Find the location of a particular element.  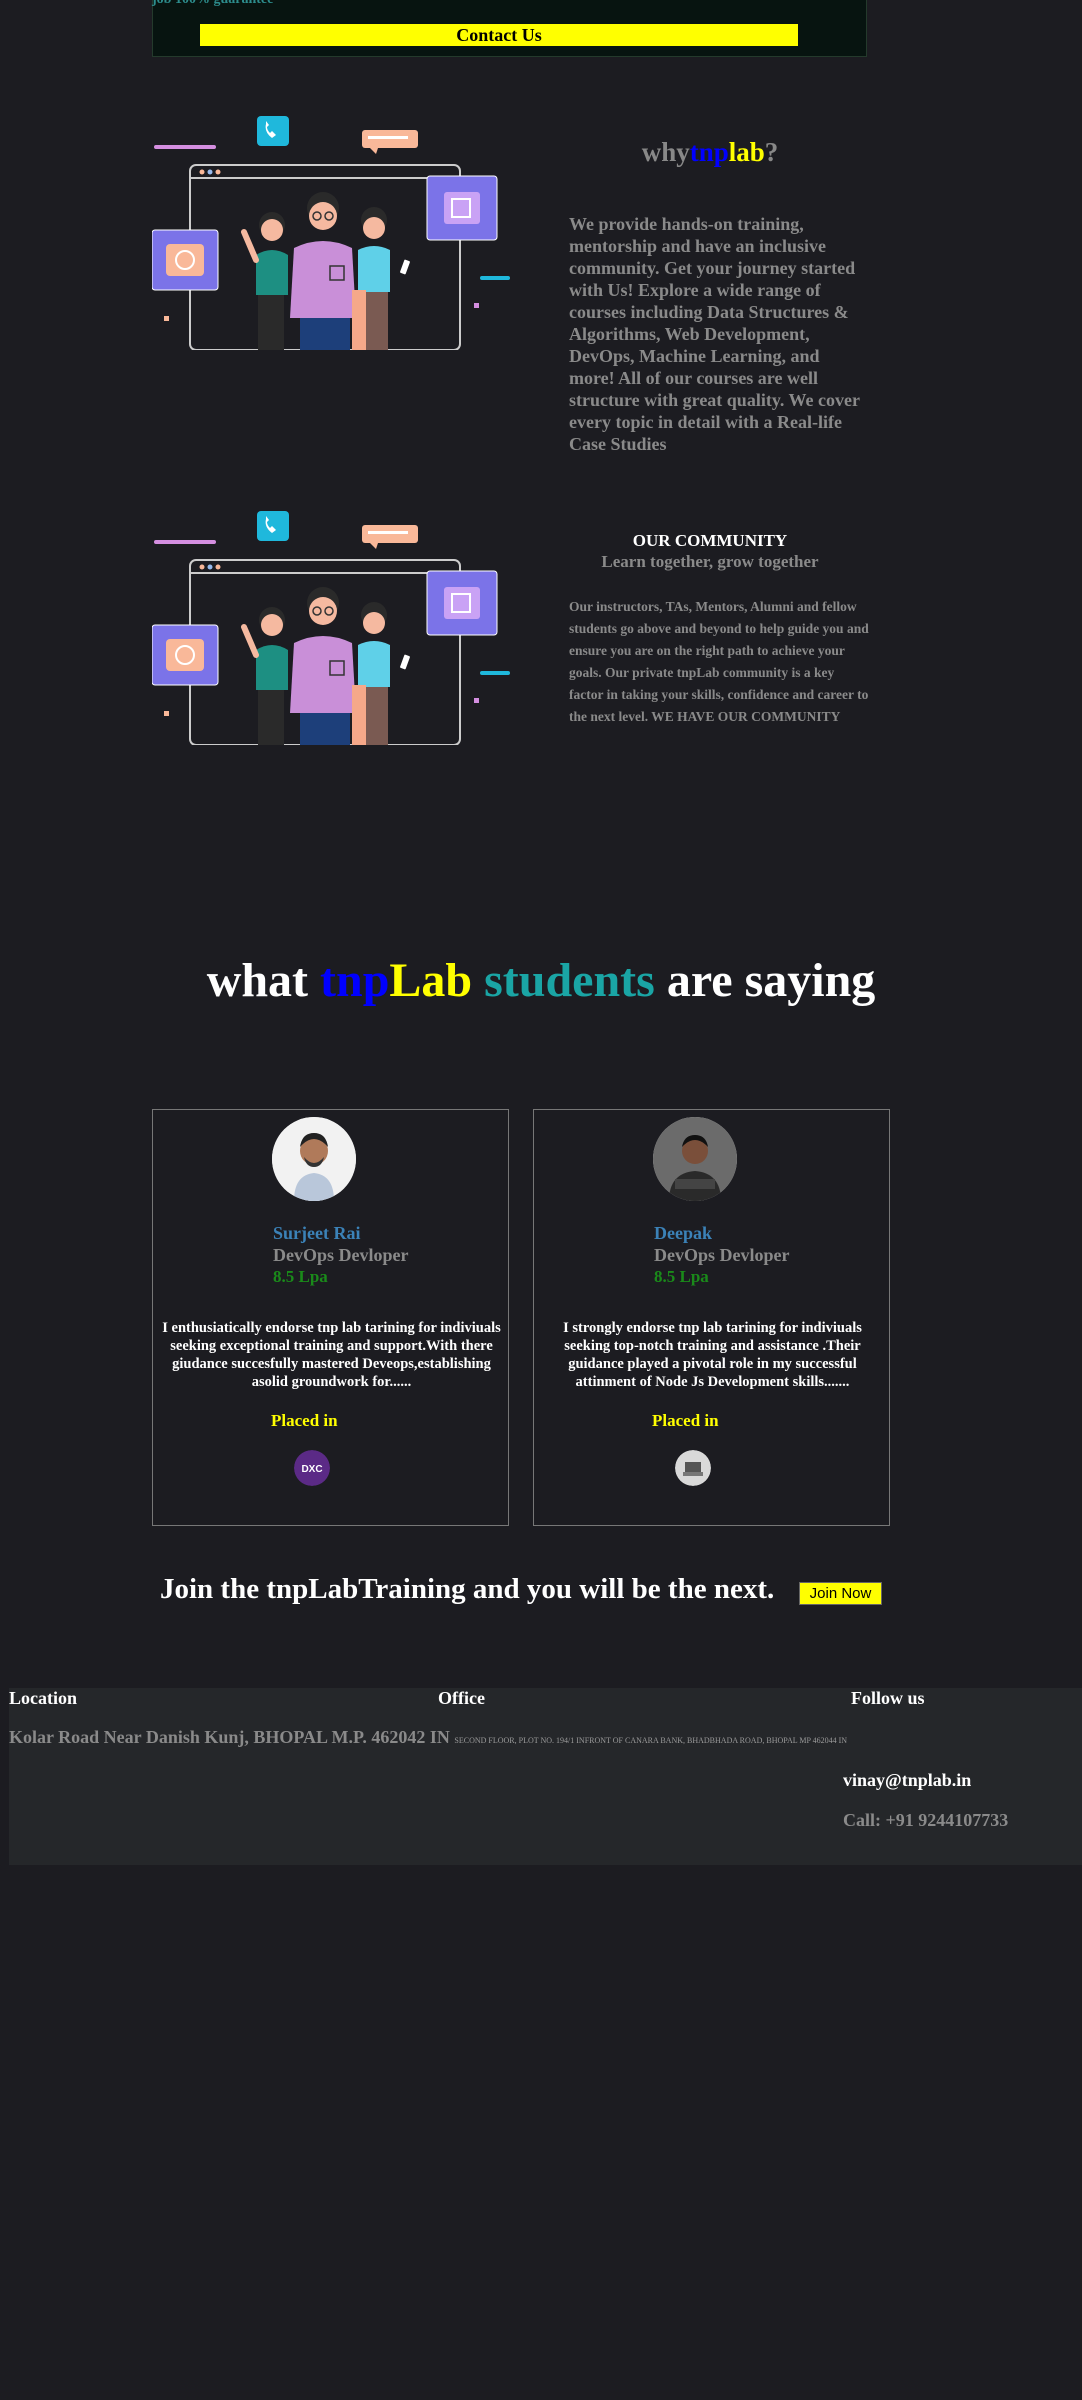

question-mark: ? is located at coordinates (771, 152).